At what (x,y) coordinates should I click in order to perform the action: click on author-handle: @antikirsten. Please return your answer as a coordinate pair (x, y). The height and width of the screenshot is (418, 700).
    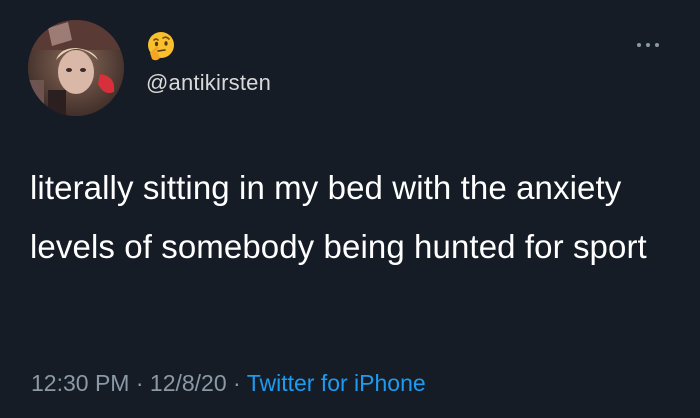
    Looking at the image, I should click on (208, 83).